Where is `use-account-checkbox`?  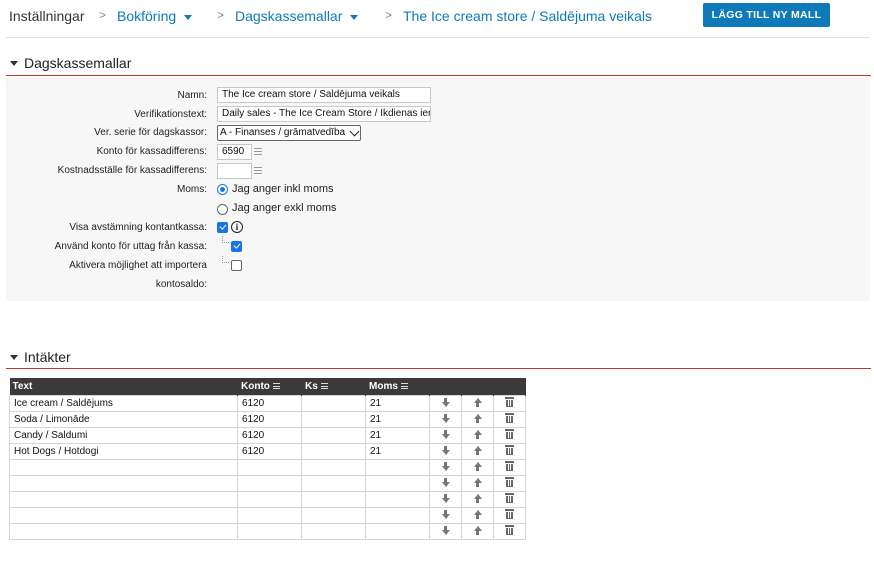 use-account-checkbox is located at coordinates (236, 246).